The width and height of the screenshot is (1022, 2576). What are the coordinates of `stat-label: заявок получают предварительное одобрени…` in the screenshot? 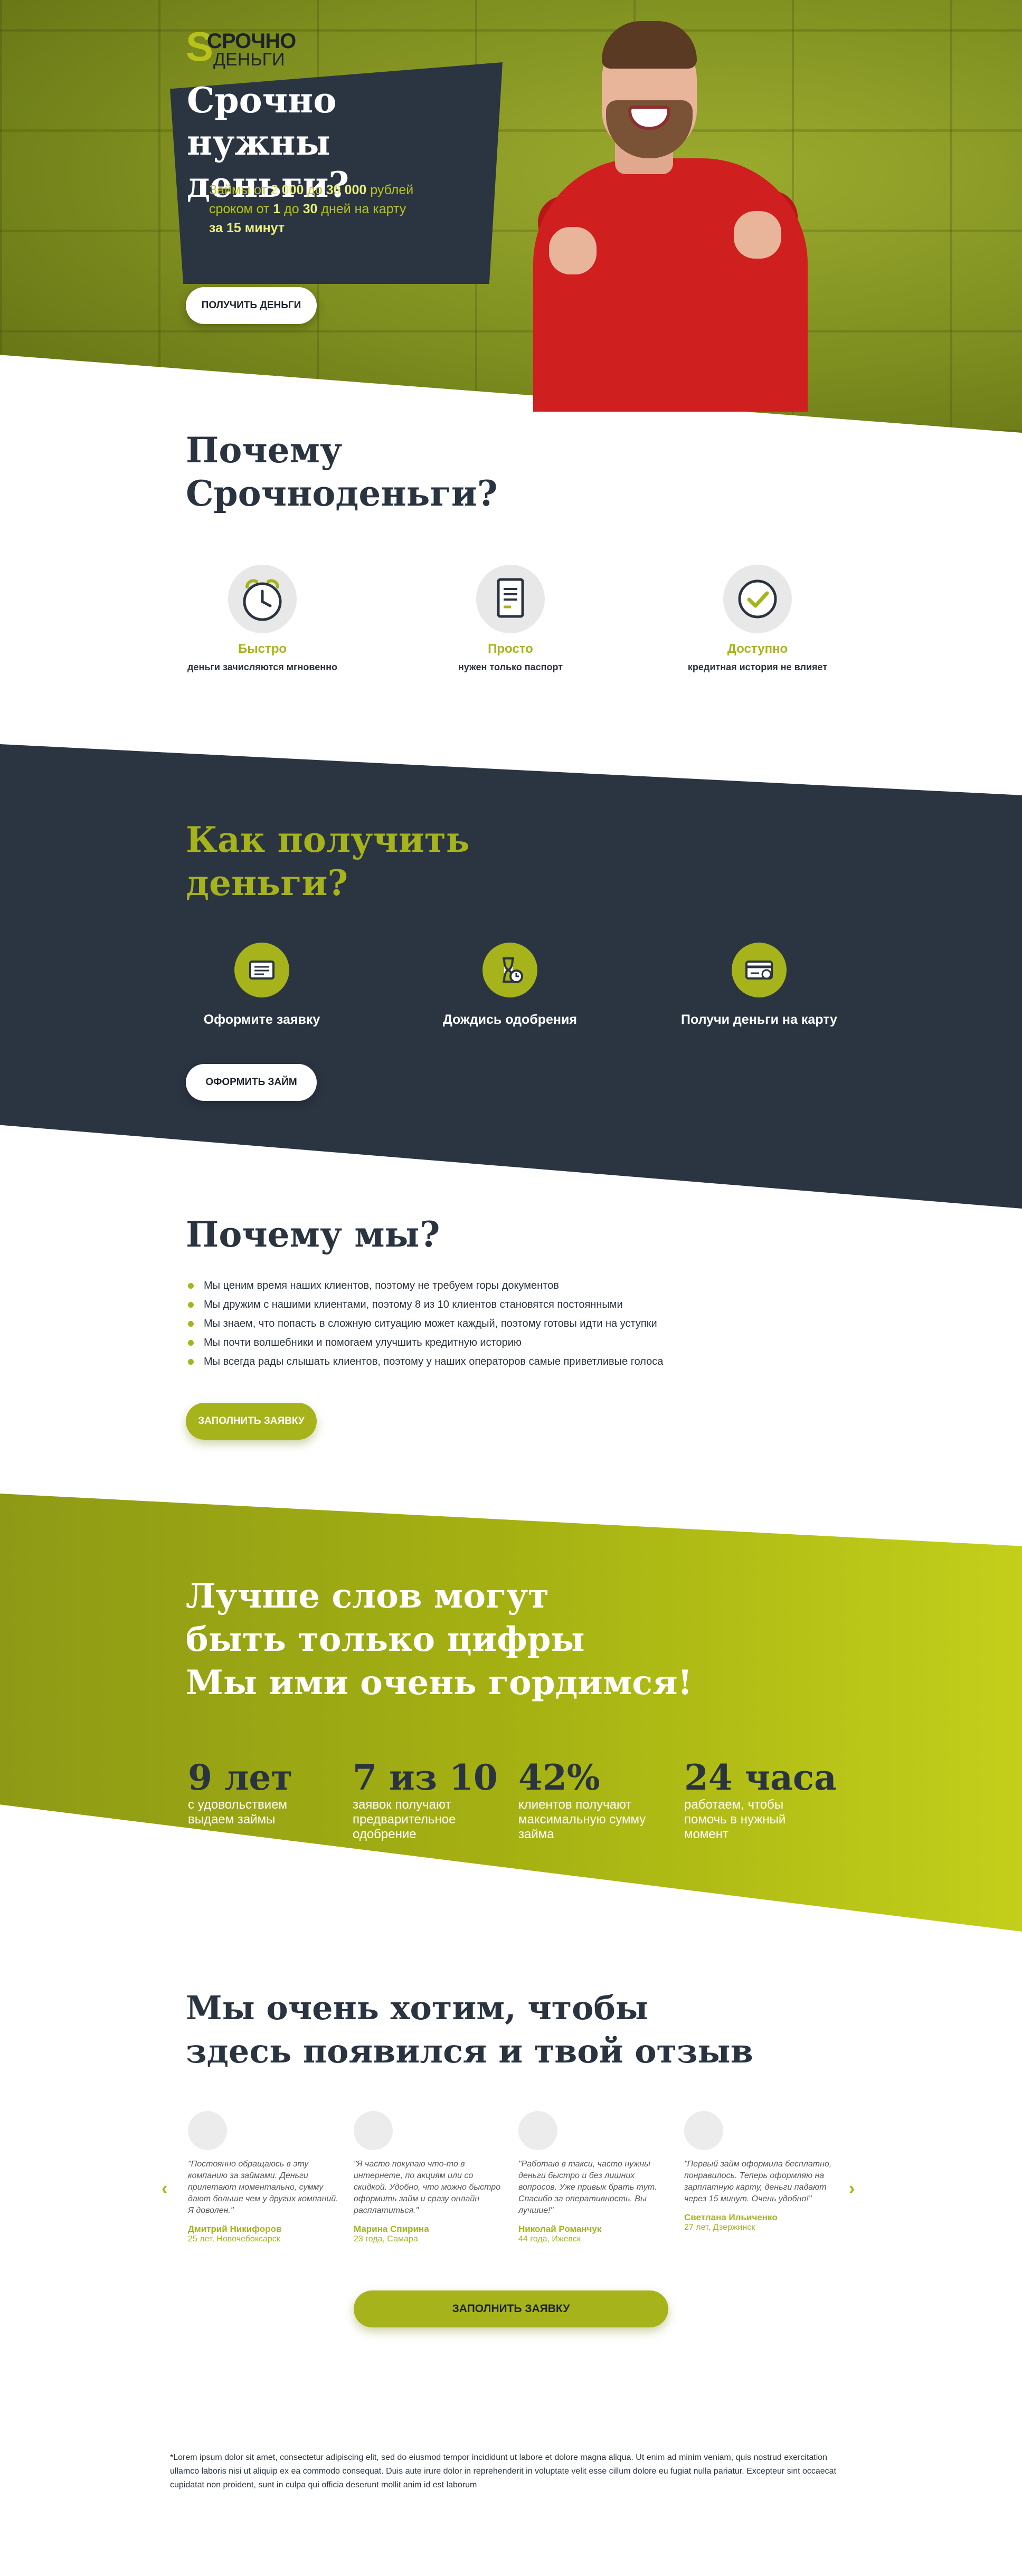 It's located at (404, 1819).